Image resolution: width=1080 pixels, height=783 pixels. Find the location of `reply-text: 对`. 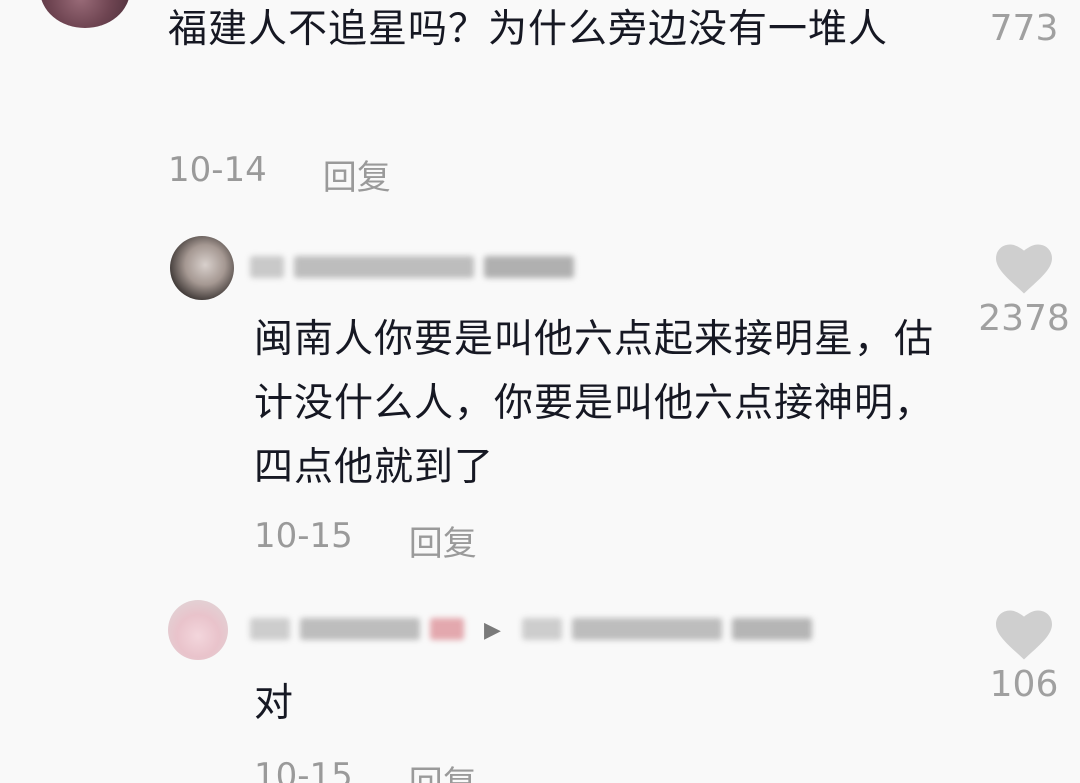

reply-text: 对 is located at coordinates (274, 703).